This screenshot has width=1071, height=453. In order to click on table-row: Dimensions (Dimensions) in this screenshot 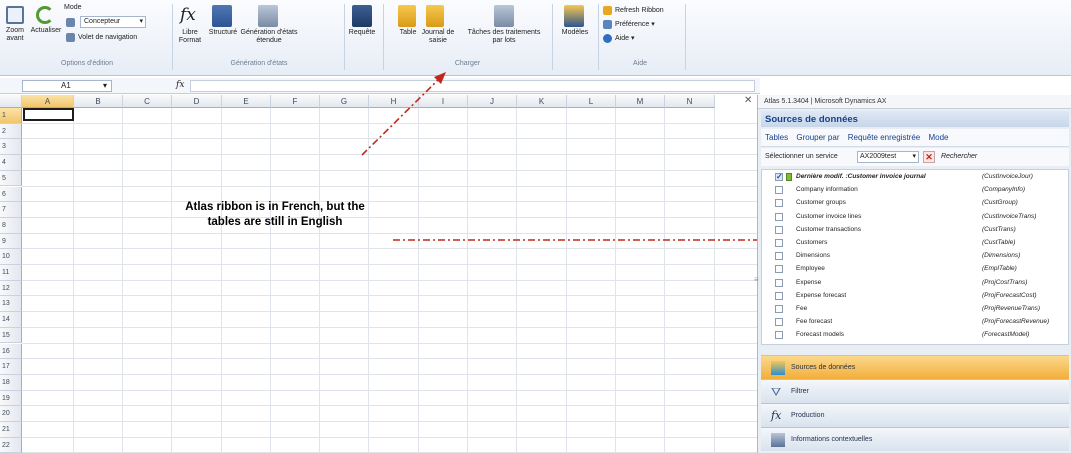, I will do `click(915, 256)`.